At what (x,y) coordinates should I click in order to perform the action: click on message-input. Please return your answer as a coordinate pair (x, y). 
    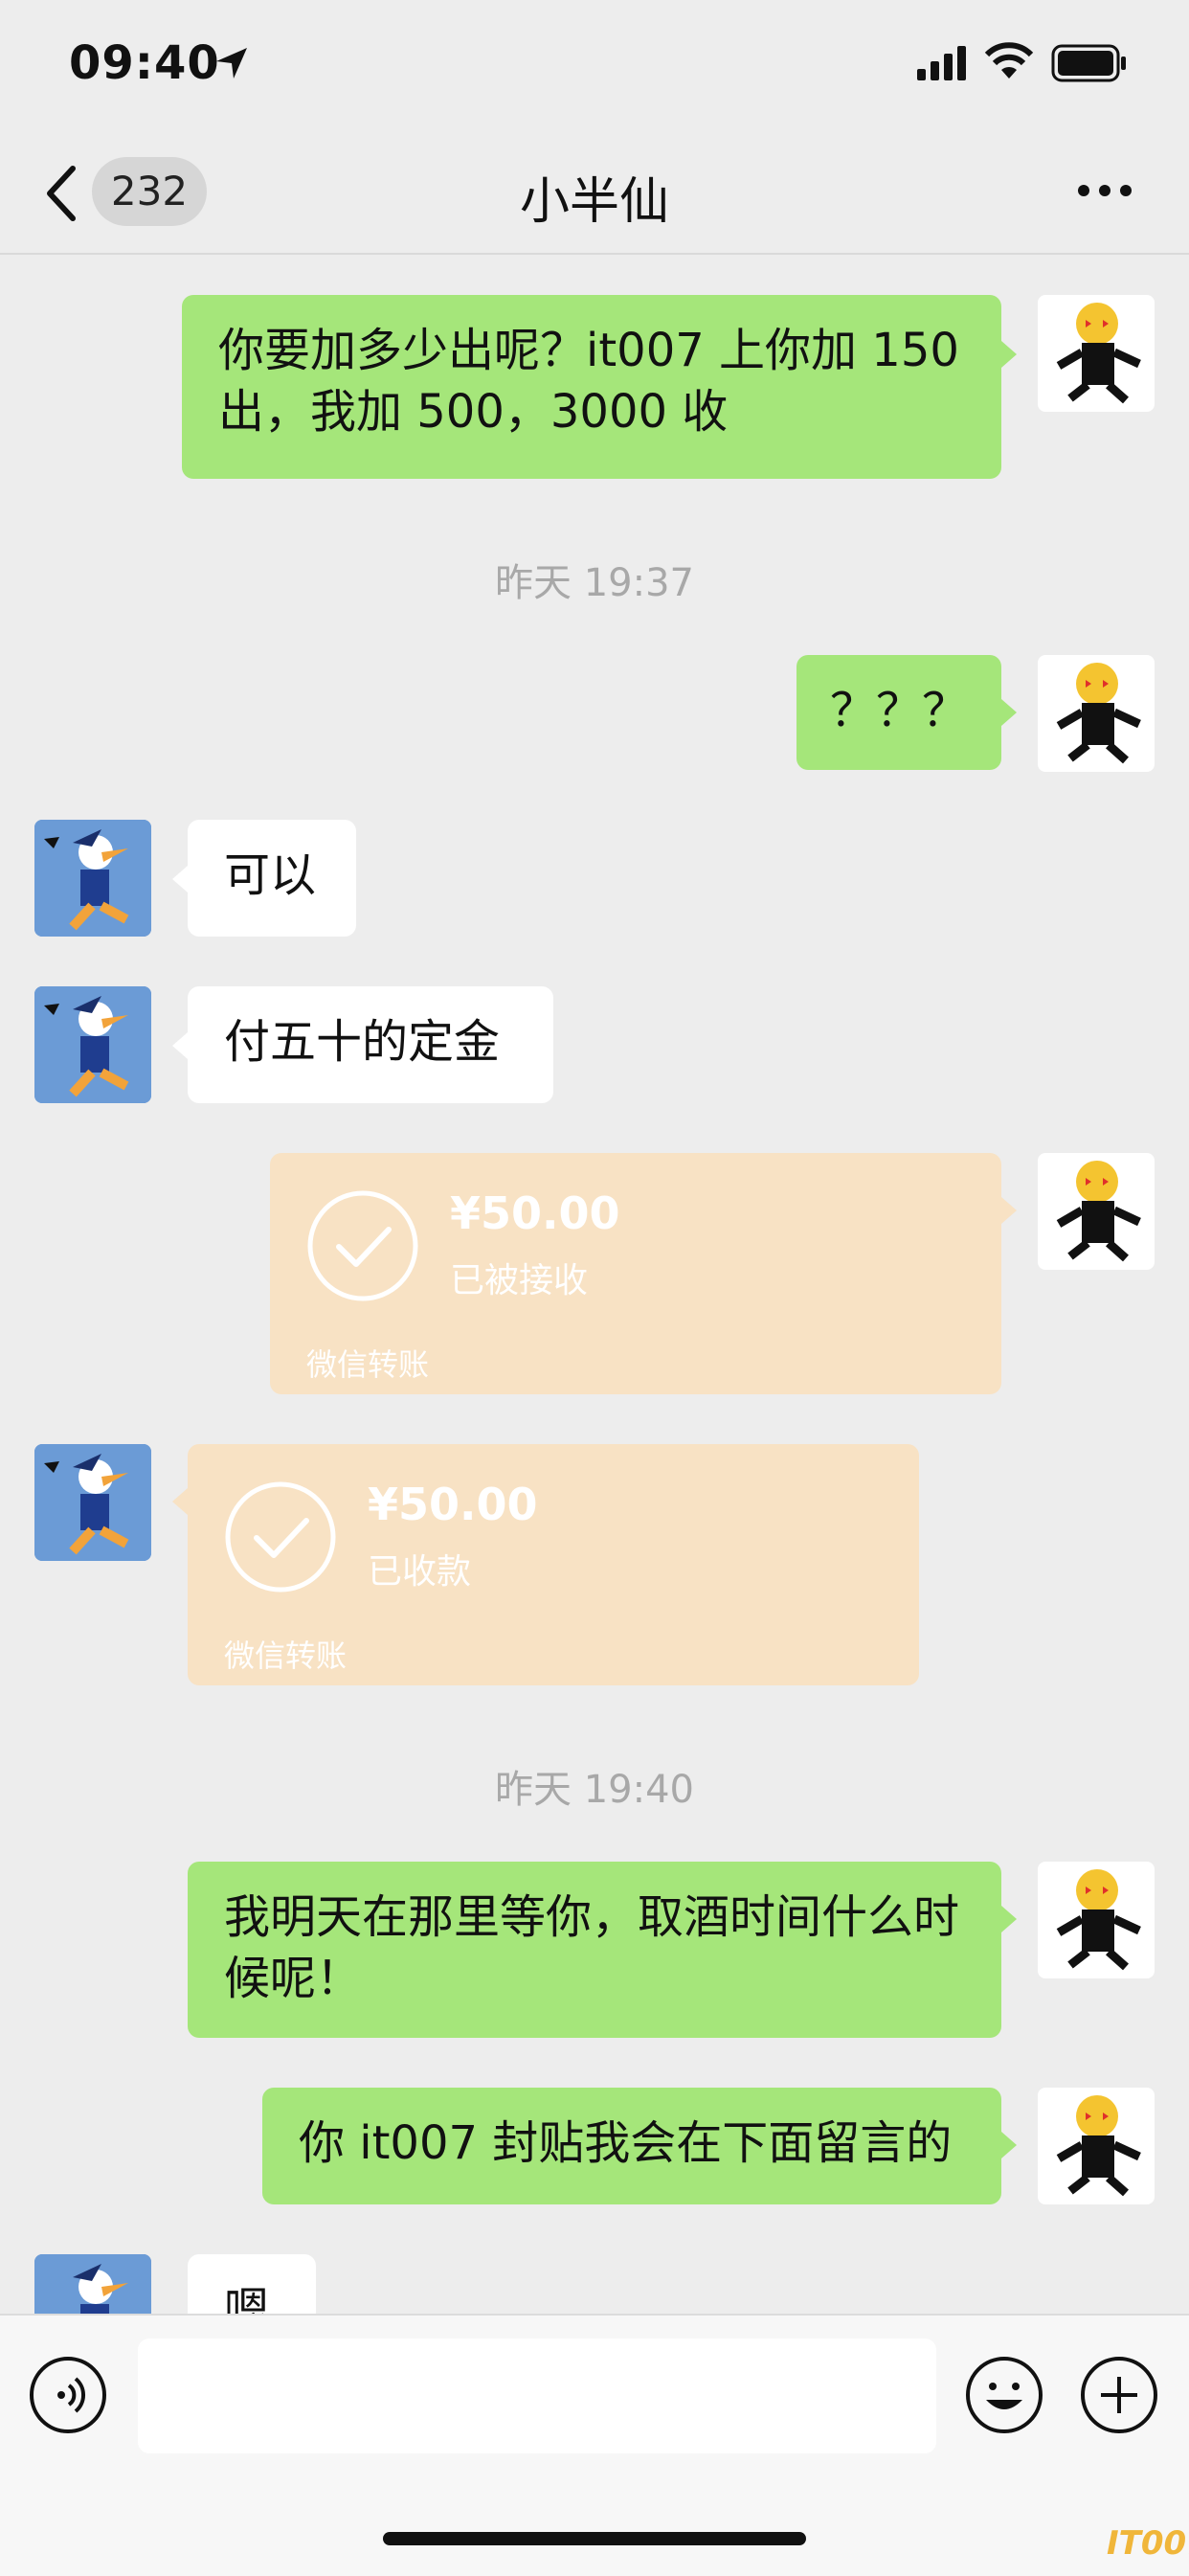
    Looking at the image, I should click on (537, 2396).